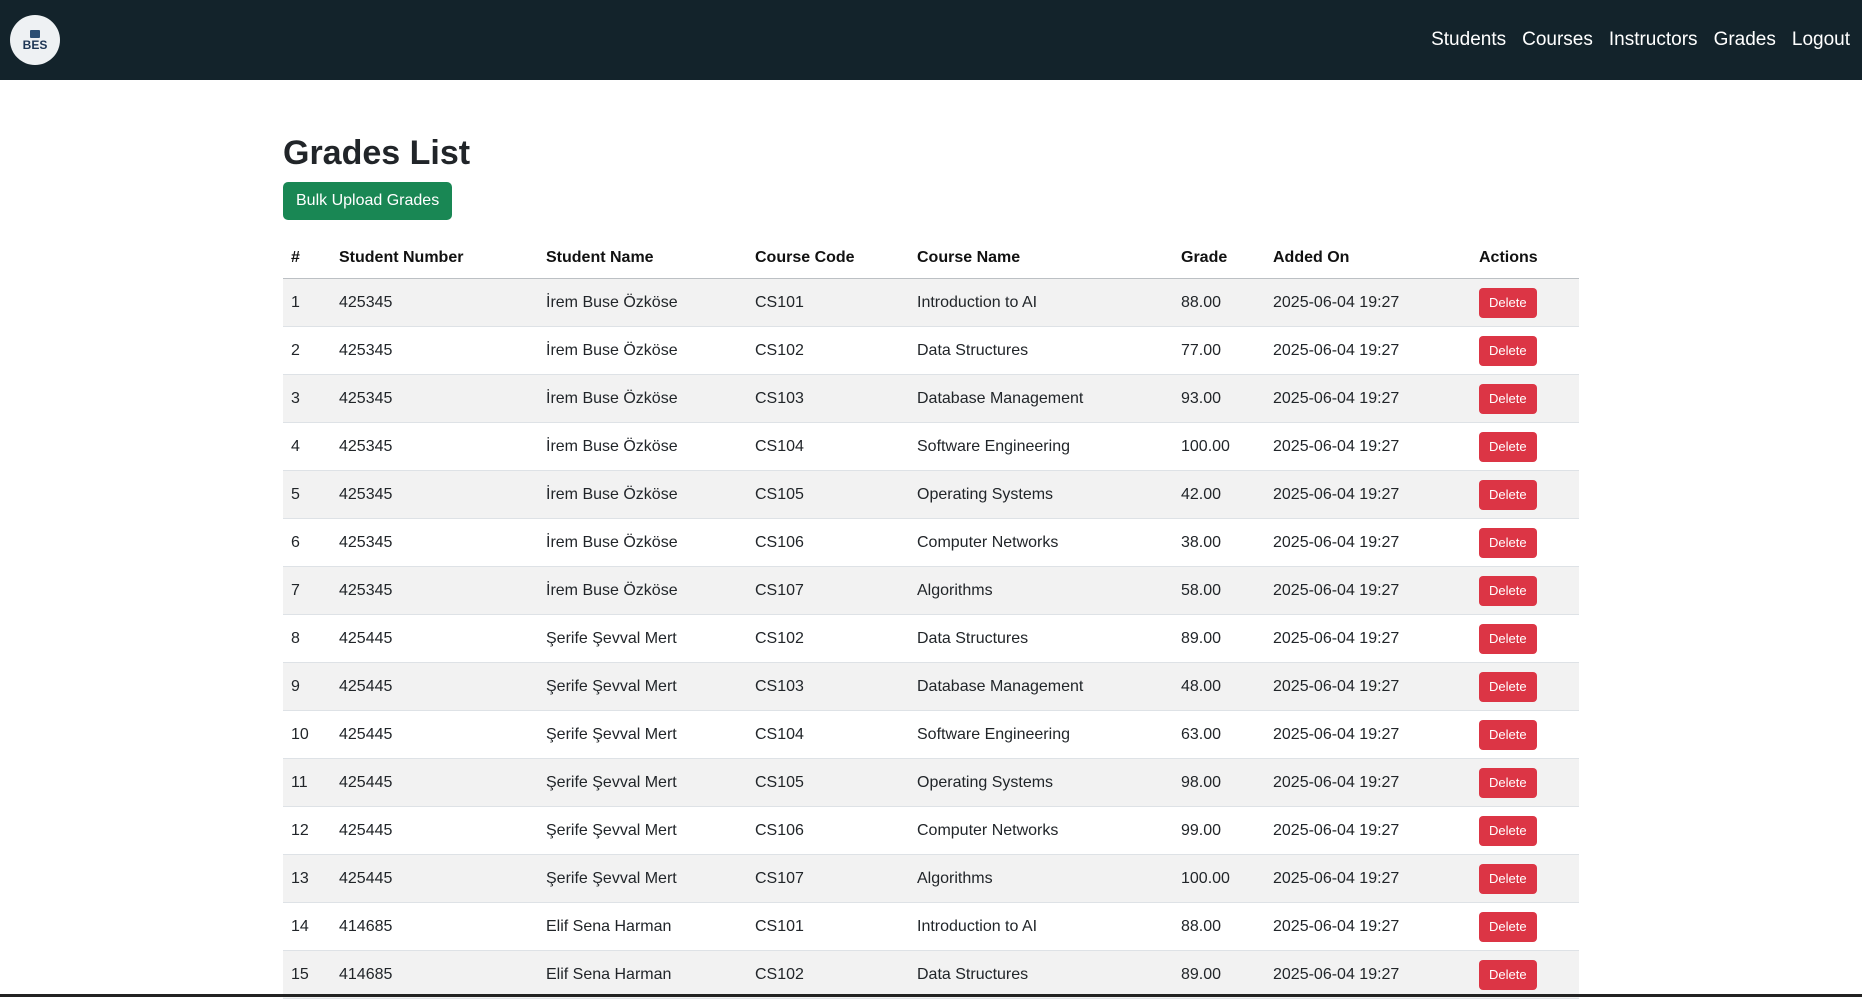 This screenshot has width=1862, height=999. I want to click on nav-link-grades: Grades, so click(1745, 40).